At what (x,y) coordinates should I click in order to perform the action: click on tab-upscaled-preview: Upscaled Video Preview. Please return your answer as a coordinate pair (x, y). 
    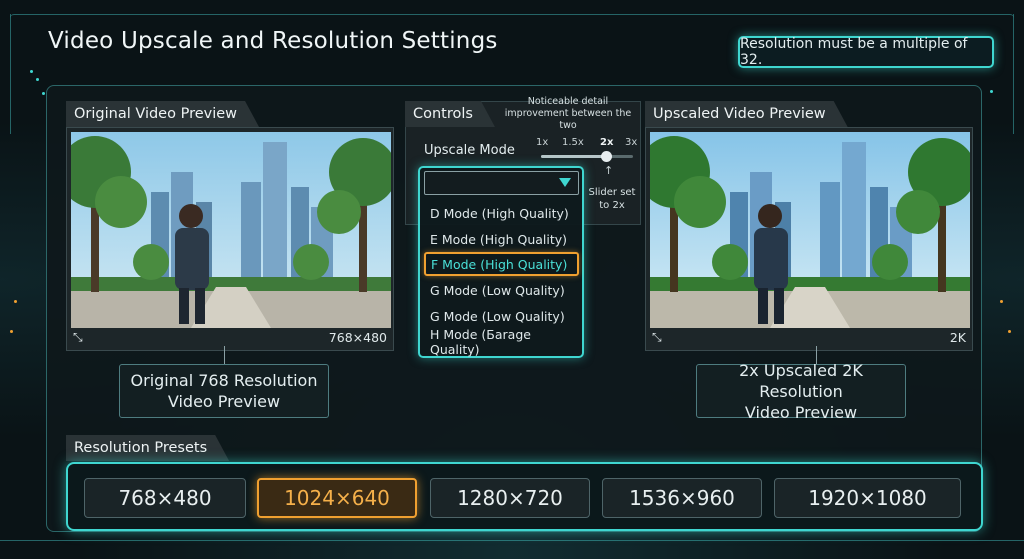
    Looking at the image, I should click on (746, 114).